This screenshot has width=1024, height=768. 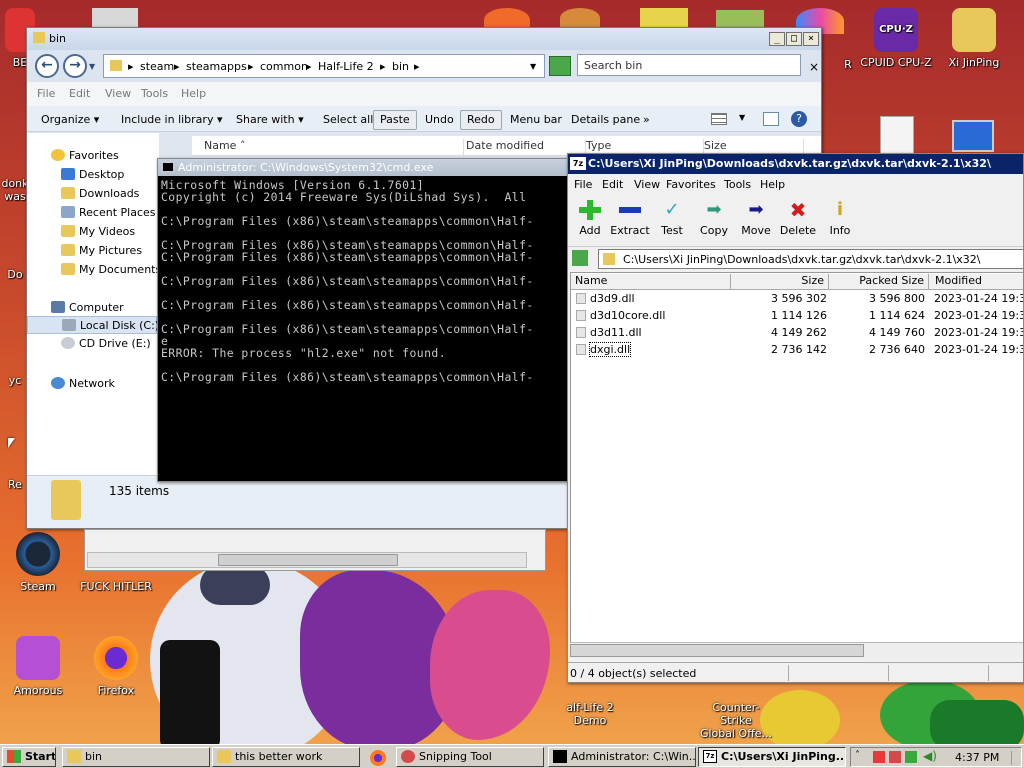 What do you see at coordinates (116, 666) in the screenshot?
I see `desktop-icon-firefox: Firefox` at bounding box center [116, 666].